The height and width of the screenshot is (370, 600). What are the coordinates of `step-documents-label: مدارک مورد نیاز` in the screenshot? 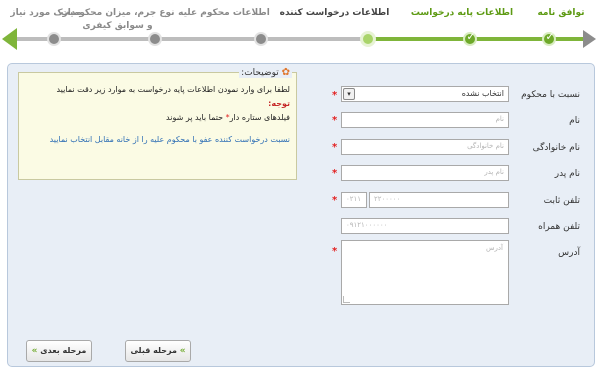 It's located at (46, 13).